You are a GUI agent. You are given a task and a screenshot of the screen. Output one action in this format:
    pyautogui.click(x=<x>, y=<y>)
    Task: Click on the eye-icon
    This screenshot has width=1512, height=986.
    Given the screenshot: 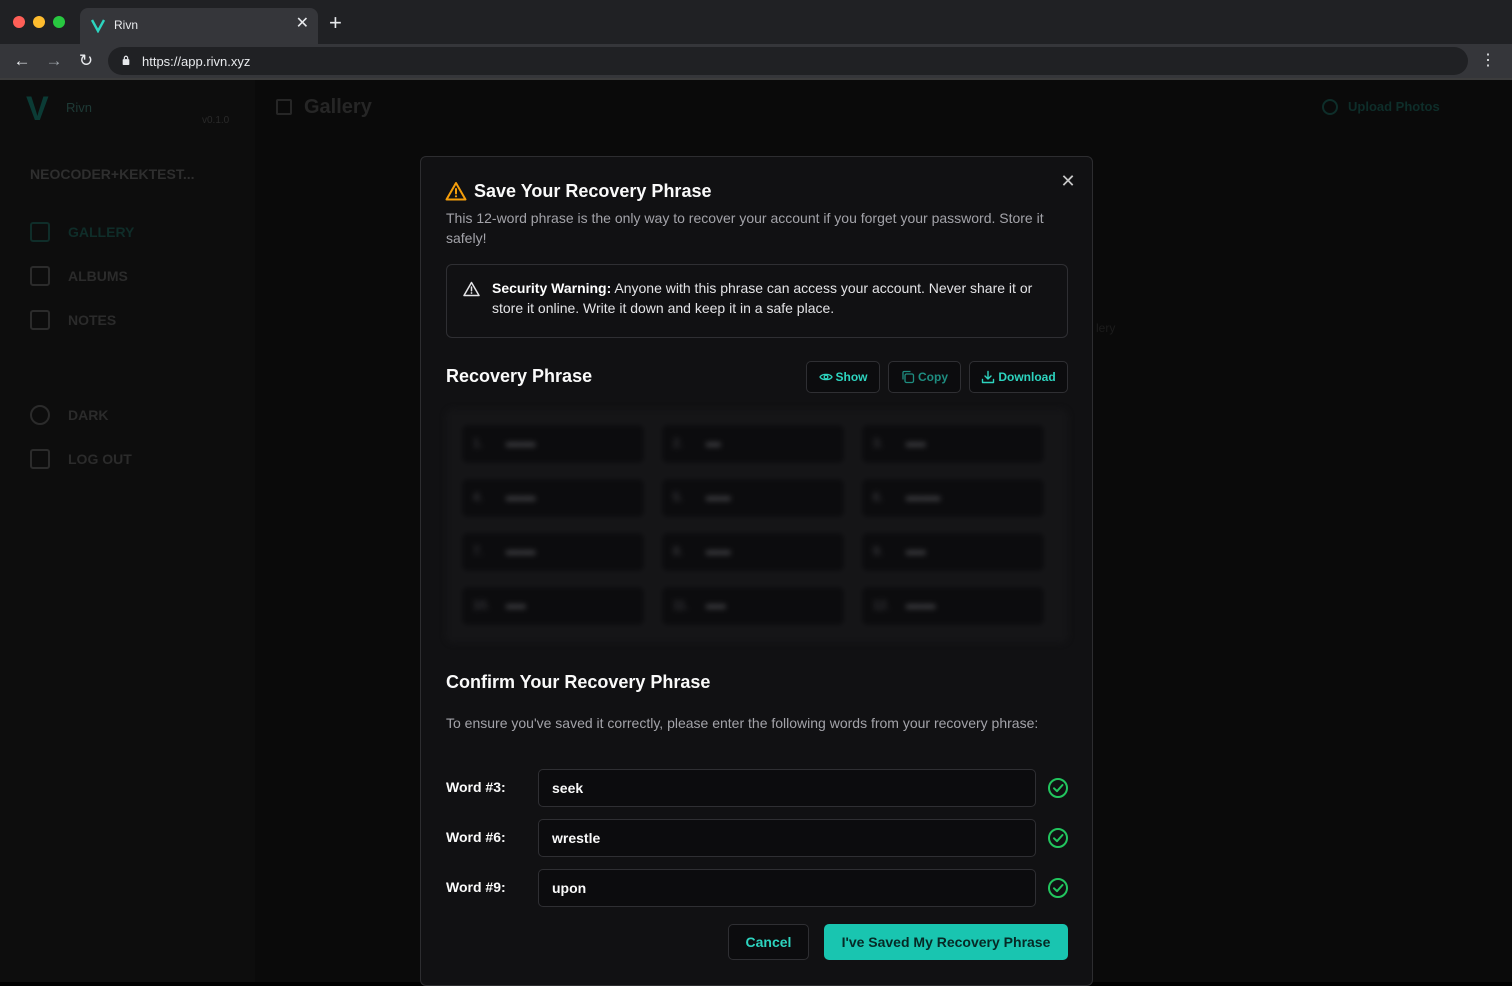 What is the action you would take?
    pyautogui.click(x=825, y=377)
    